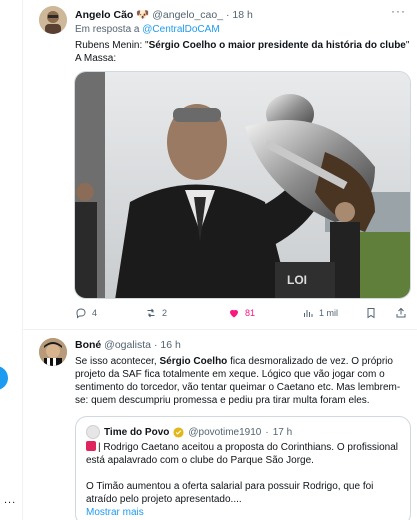  Describe the element at coordinates (151, 313) in the screenshot. I see `retweet-icon` at that location.